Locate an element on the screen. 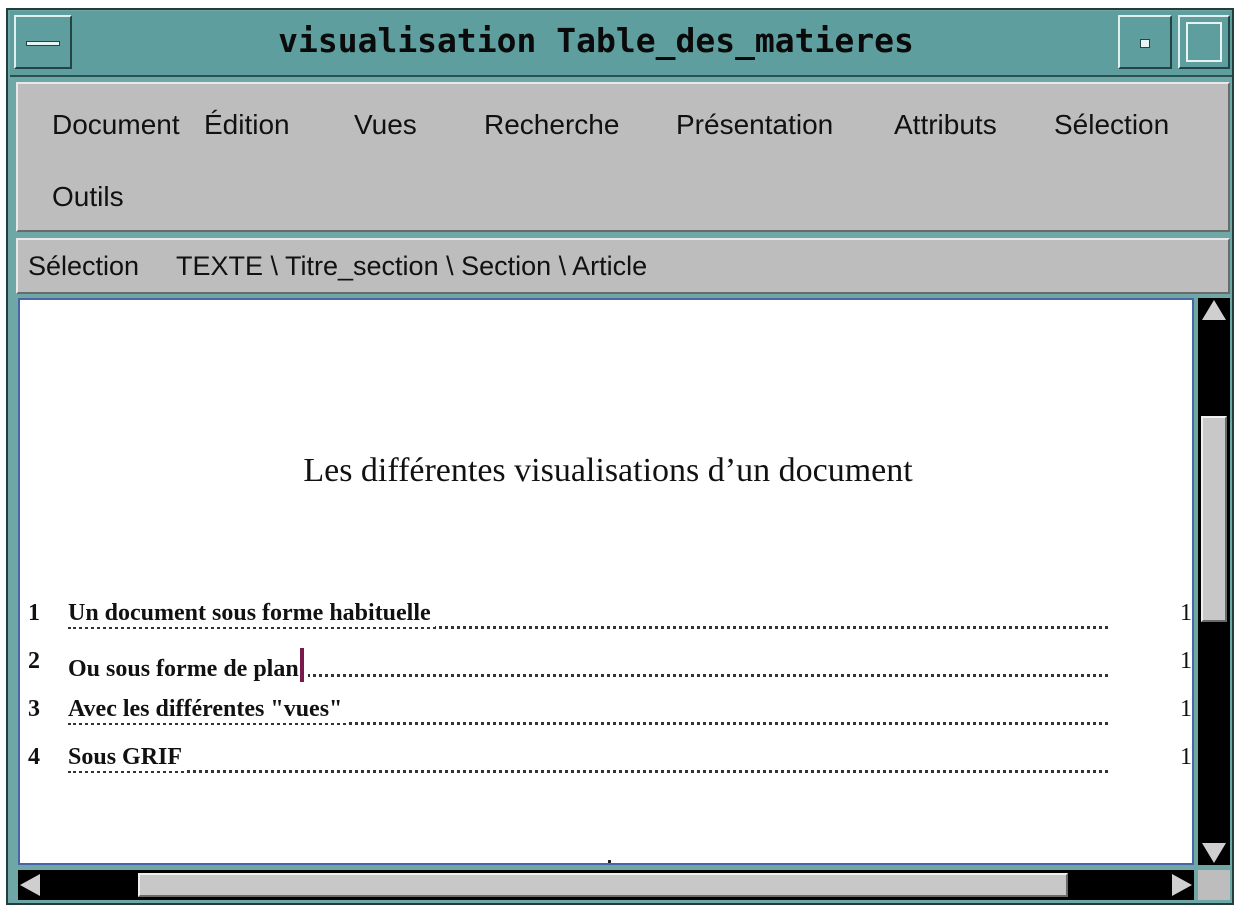 The width and height of the screenshot is (1238, 911). toc-text-with-caret: Ou sous forme de plan is located at coordinates (188, 665).